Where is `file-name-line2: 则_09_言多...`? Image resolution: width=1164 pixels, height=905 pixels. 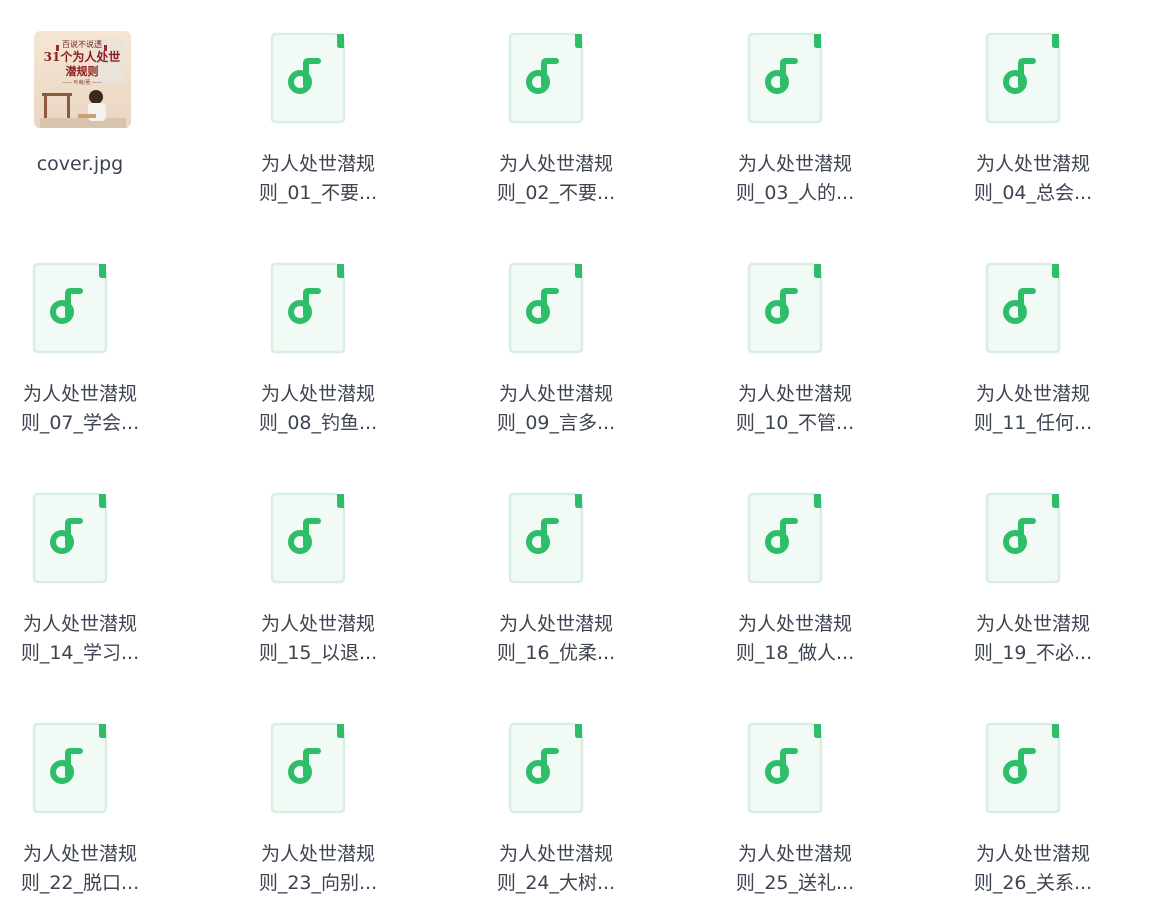 file-name-line2: 则_09_言多... is located at coordinates (556, 423).